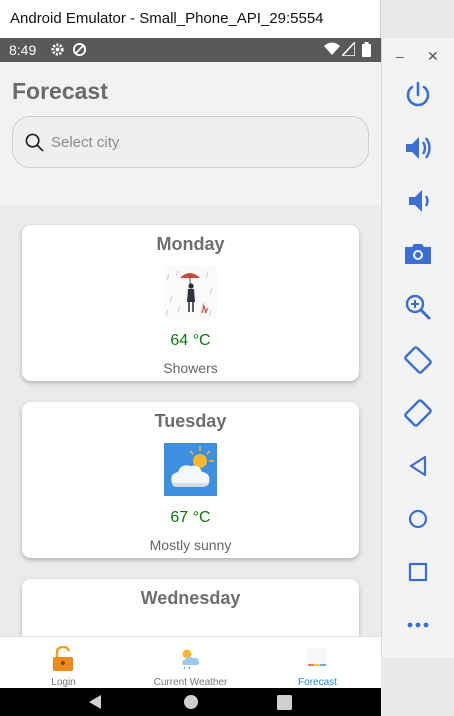 This screenshot has height=716, width=454. Describe the element at coordinates (190, 340) in the screenshot. I see `forecast-temperature: 64 °C` at that location.